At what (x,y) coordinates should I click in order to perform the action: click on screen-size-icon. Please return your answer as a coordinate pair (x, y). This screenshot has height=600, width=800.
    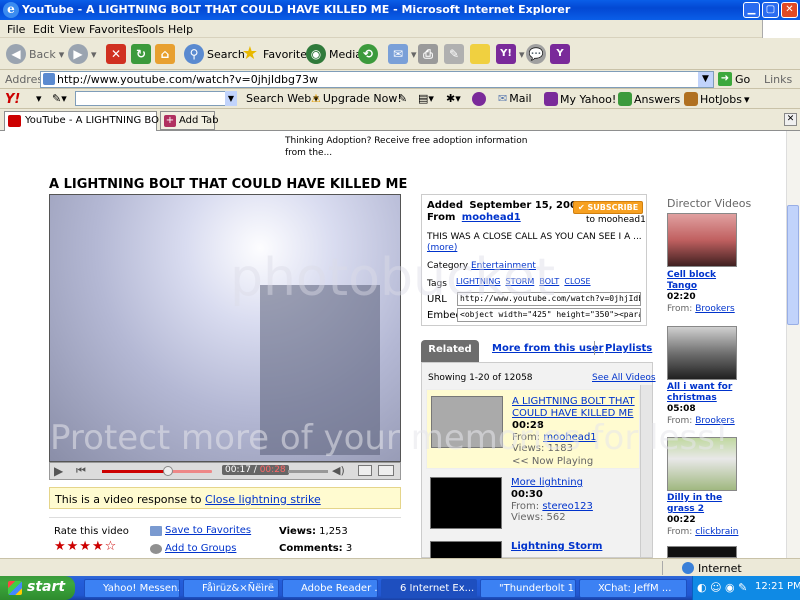
    Looking at the image, I should click on (365, 470).